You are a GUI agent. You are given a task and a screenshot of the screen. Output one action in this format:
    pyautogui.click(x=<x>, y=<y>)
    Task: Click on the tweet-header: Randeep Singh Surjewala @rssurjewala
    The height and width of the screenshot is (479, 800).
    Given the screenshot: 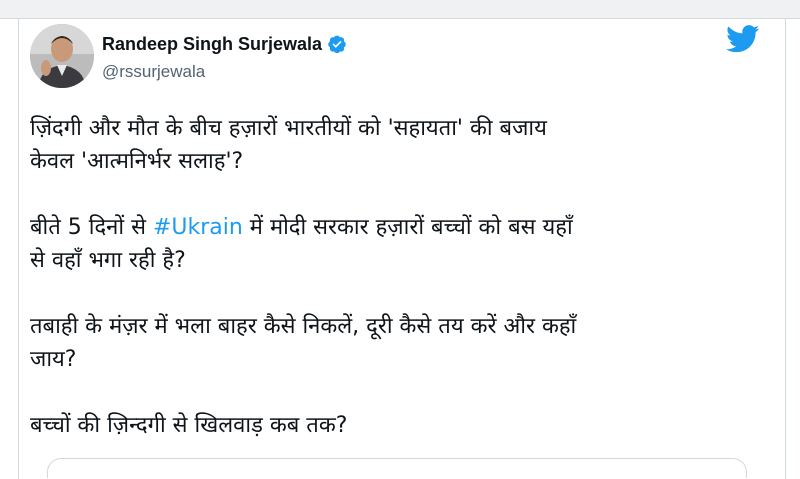 What is the action you would take?
    pyautogui.click(x=395, y=54)
    